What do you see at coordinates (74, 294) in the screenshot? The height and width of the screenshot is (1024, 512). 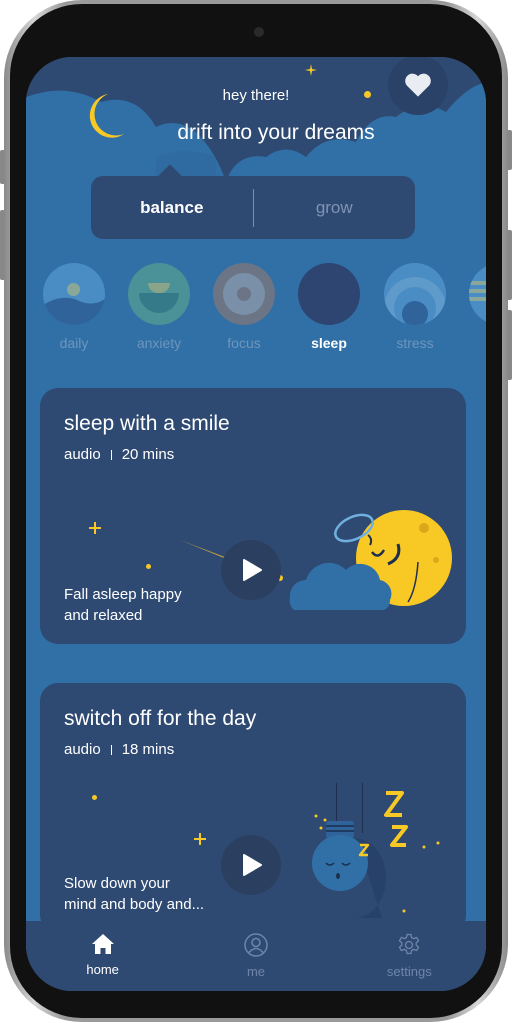 I see `sun-wave-icon` at bounding box center [74, 294].